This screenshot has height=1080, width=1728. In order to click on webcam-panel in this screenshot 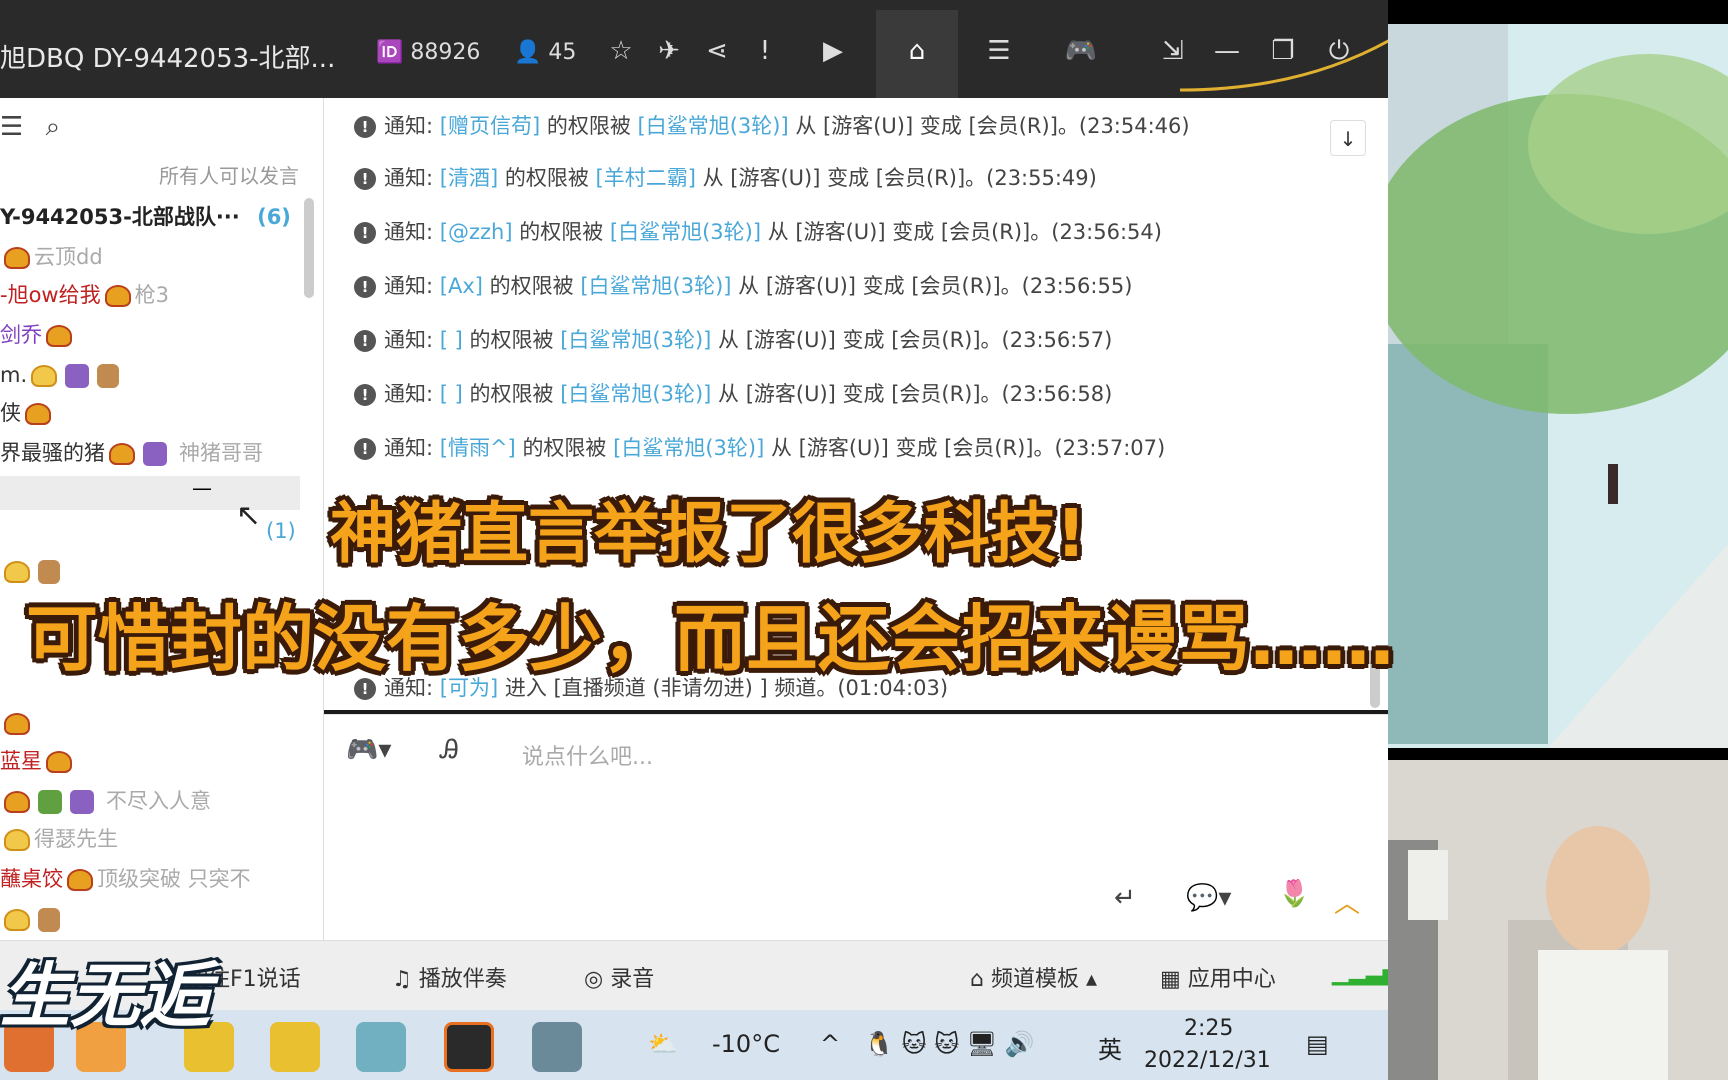, I will do `click(1558, 920)`.